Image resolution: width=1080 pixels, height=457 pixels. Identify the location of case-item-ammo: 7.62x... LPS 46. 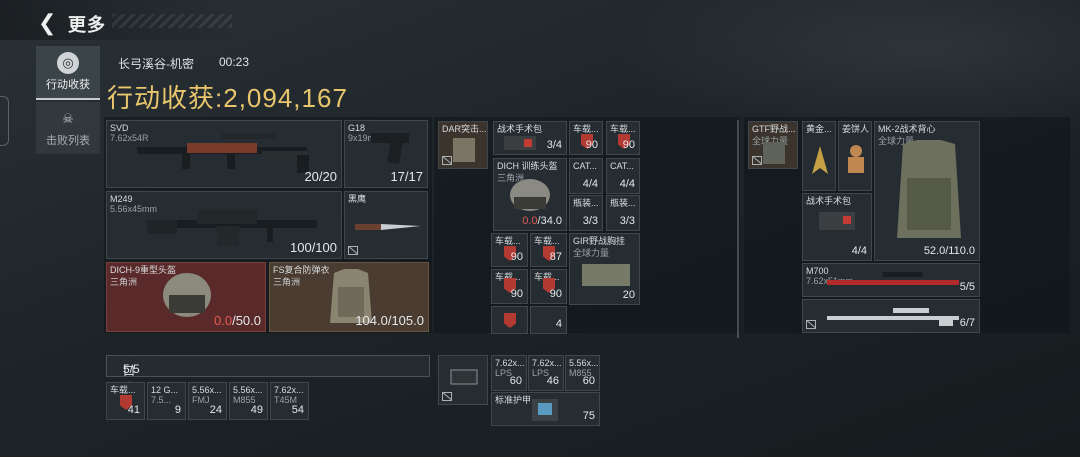
(546, 373).